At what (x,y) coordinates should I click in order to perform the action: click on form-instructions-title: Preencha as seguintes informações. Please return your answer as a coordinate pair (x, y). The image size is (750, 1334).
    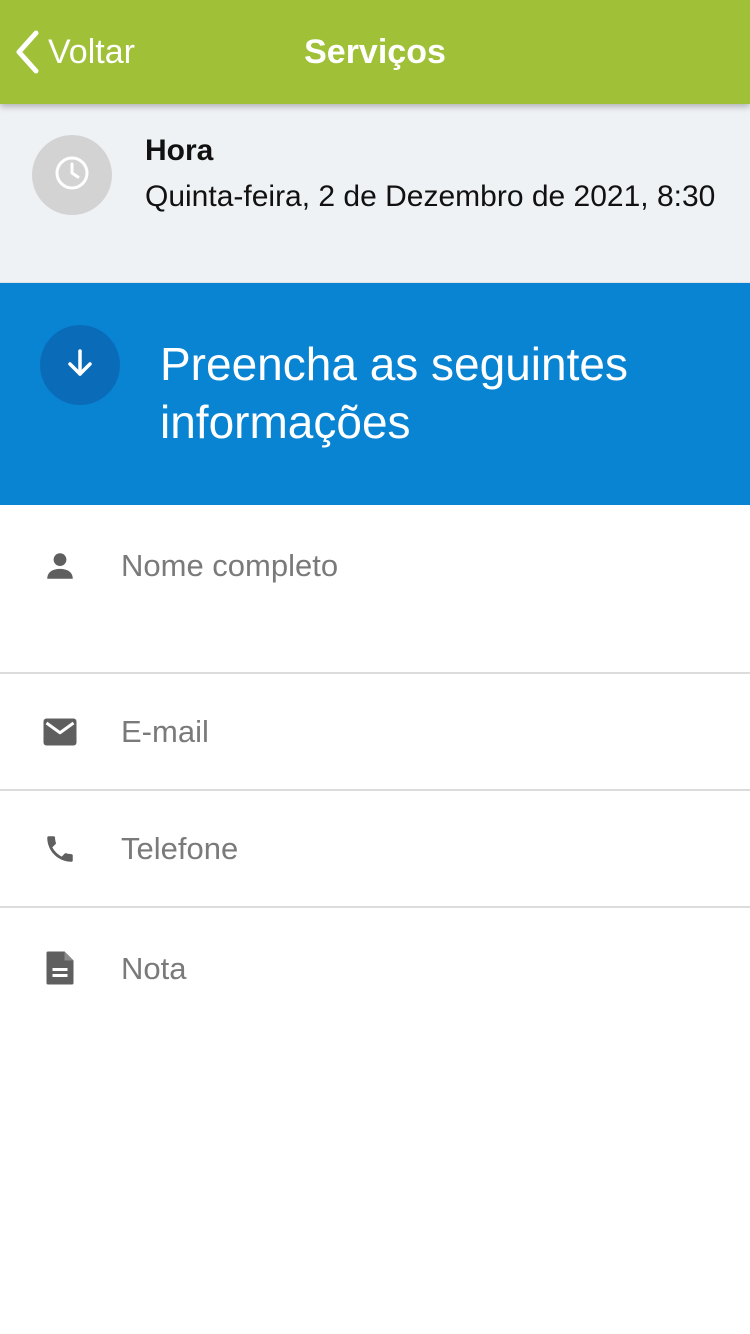
    Looking at the image, I should click on (394, 393).